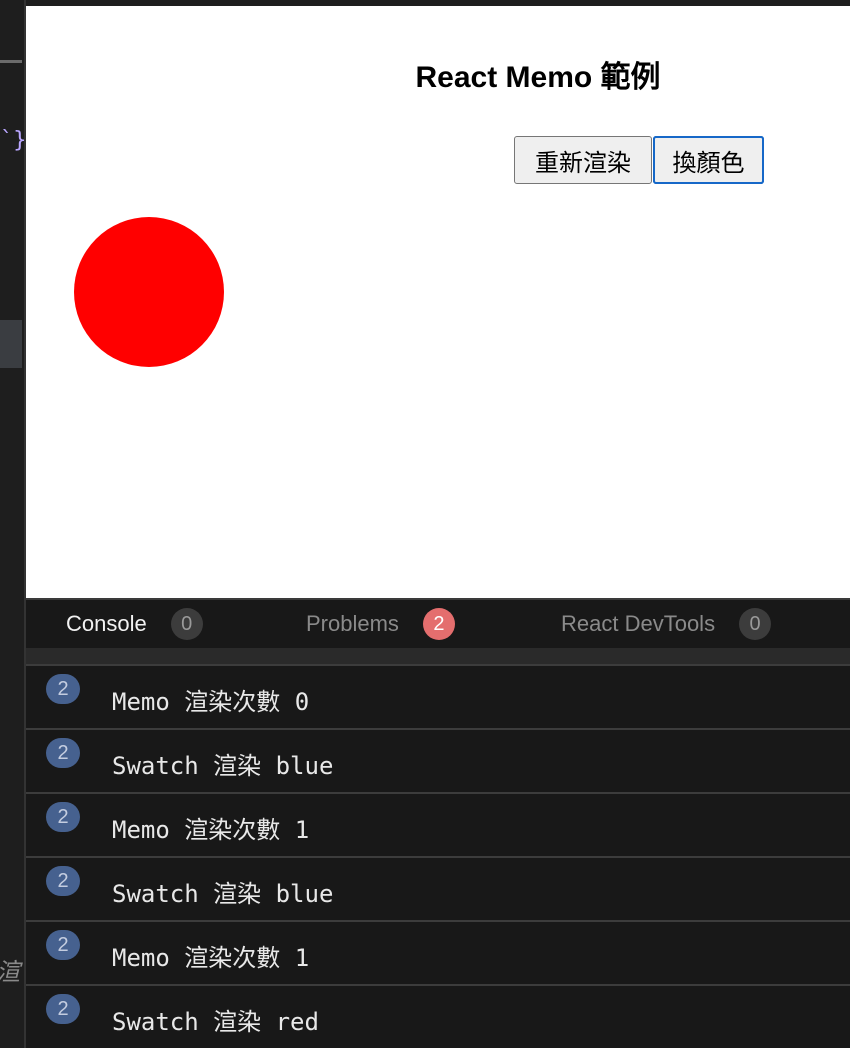  Describe the element at coordinates (708, 160) in the screenshot. I see `swap-color-button: 換顏色` at that location.